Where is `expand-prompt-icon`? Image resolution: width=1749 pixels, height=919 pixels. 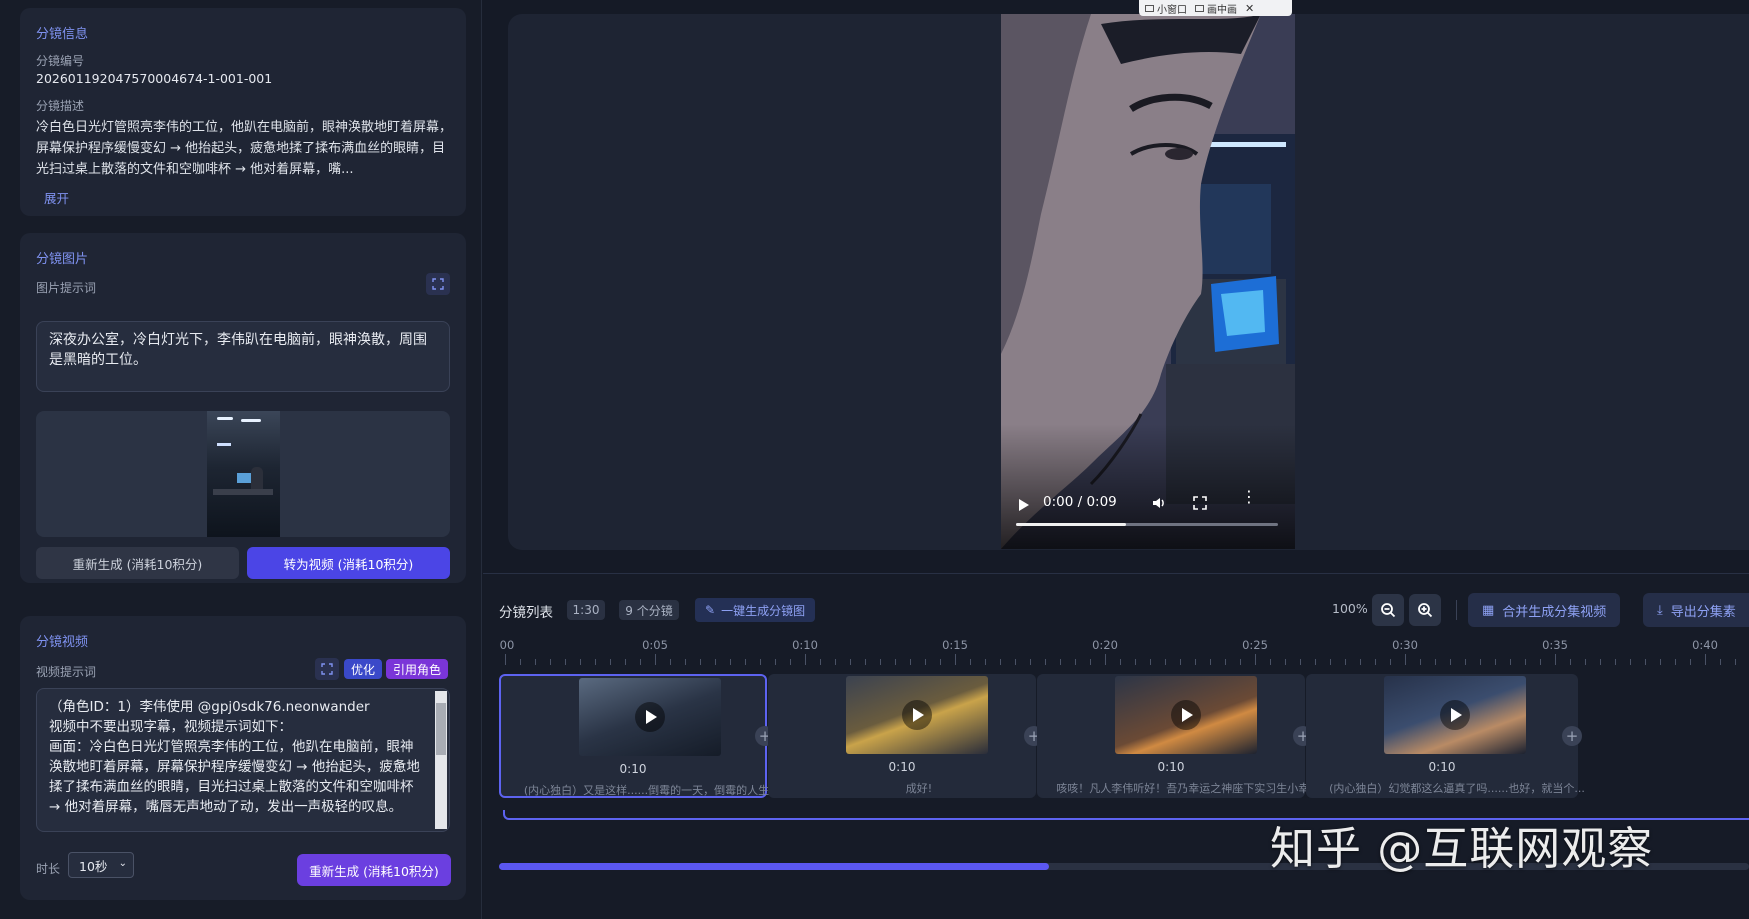
expand-prompt-icon is located at coordinates (438, 284).